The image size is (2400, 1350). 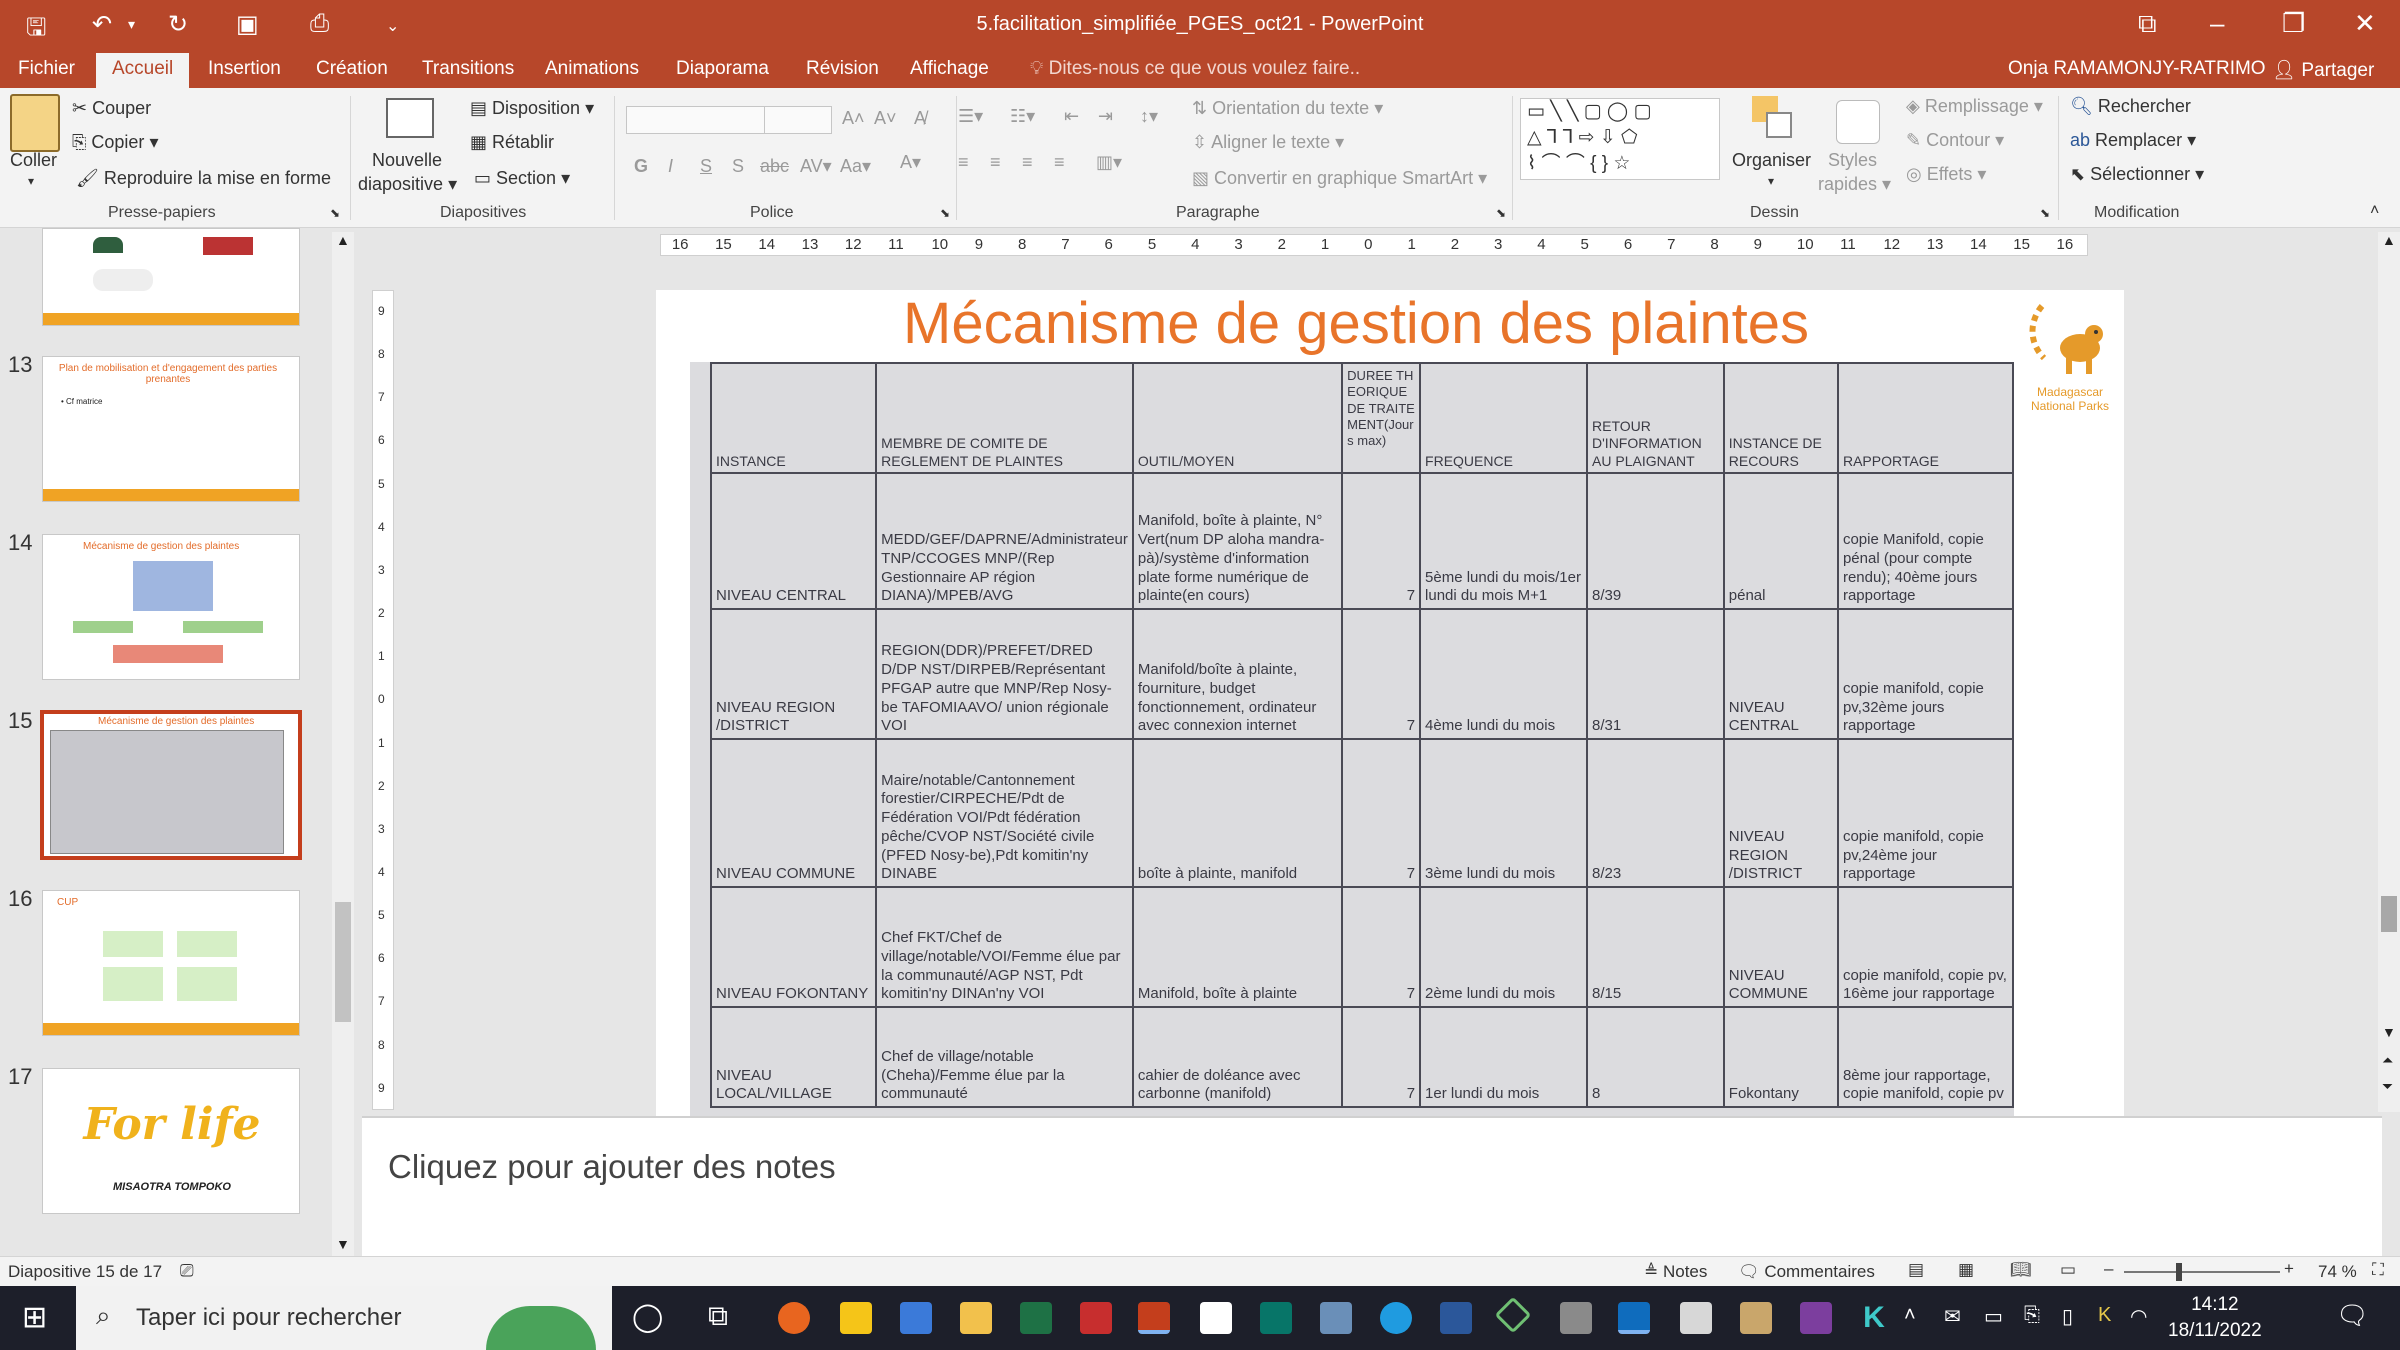 What do you see at coordinates (647, 1316) in the screenshot?
I see `cortana-icon: ◯` at bounding box center [647, 1316].